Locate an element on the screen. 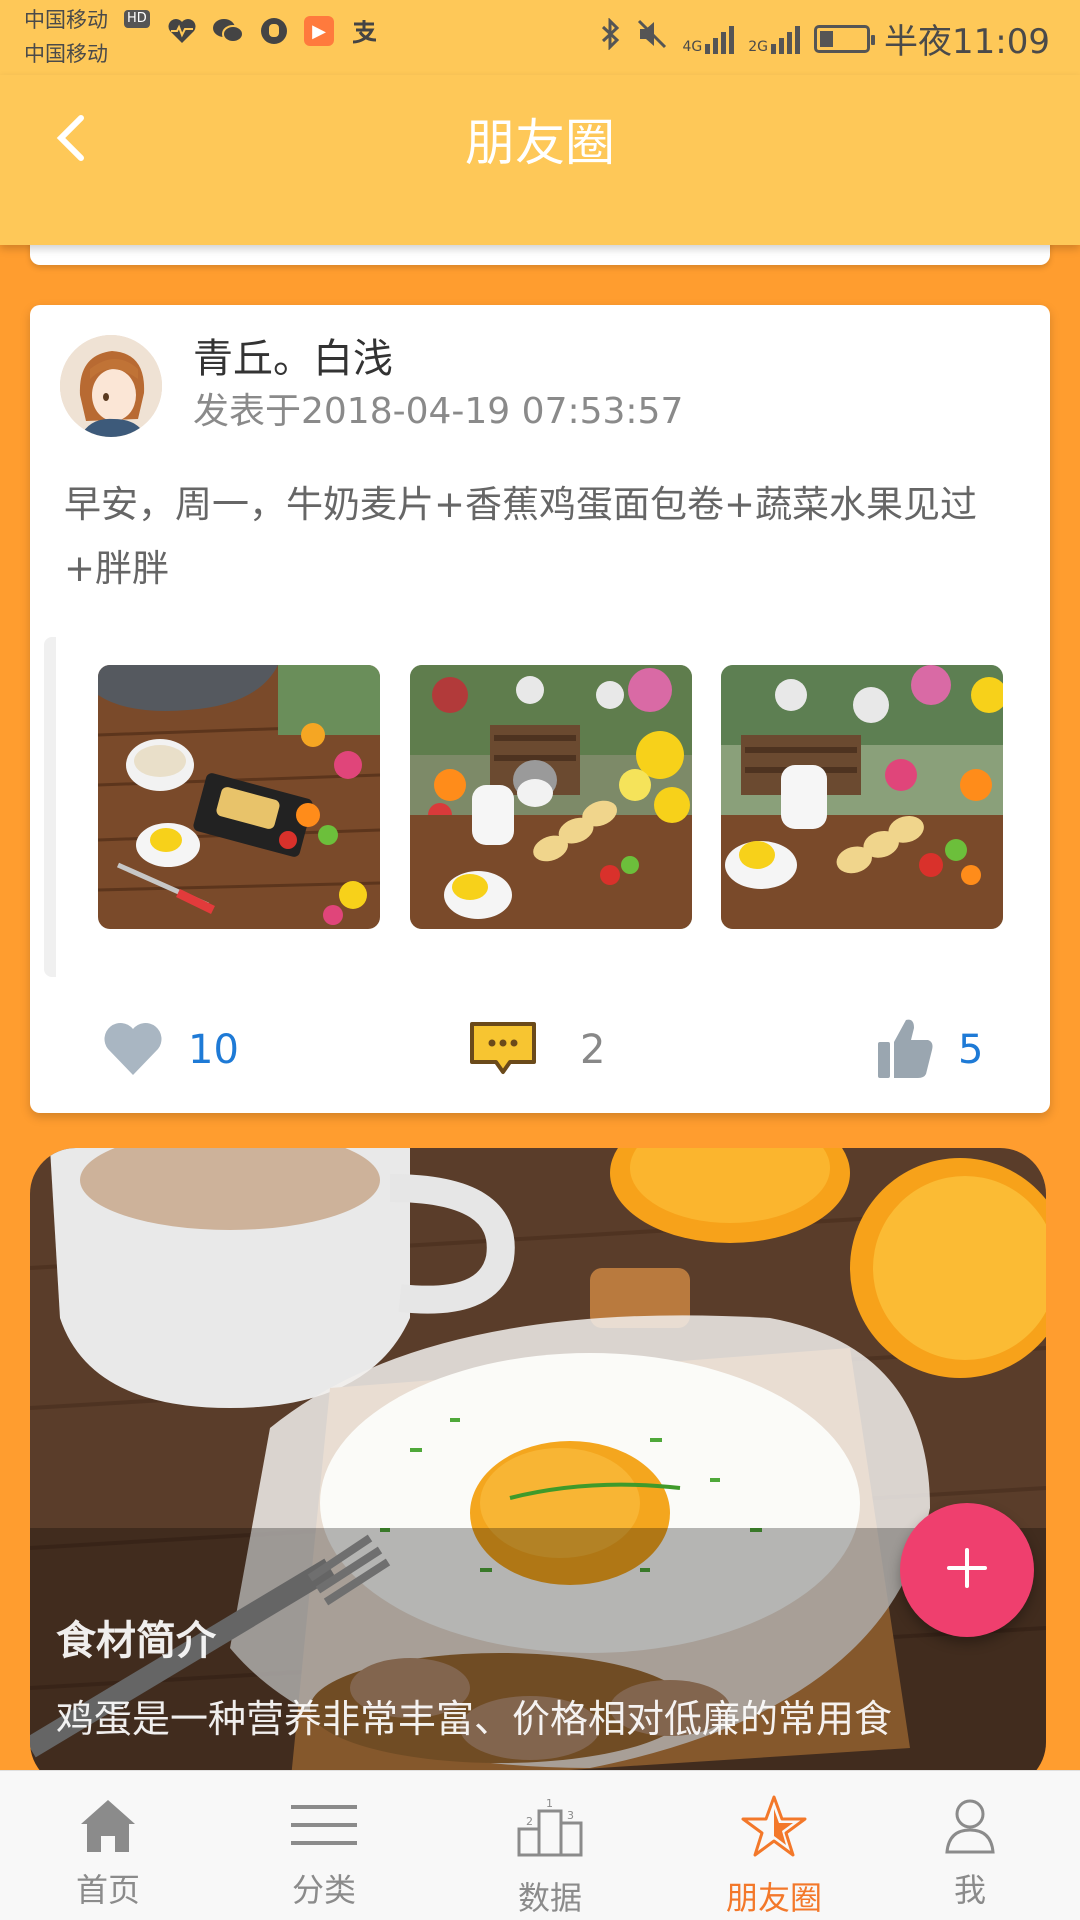 The image size is (1080, 1920). plus-icon is located at coordinates (967, 1570).